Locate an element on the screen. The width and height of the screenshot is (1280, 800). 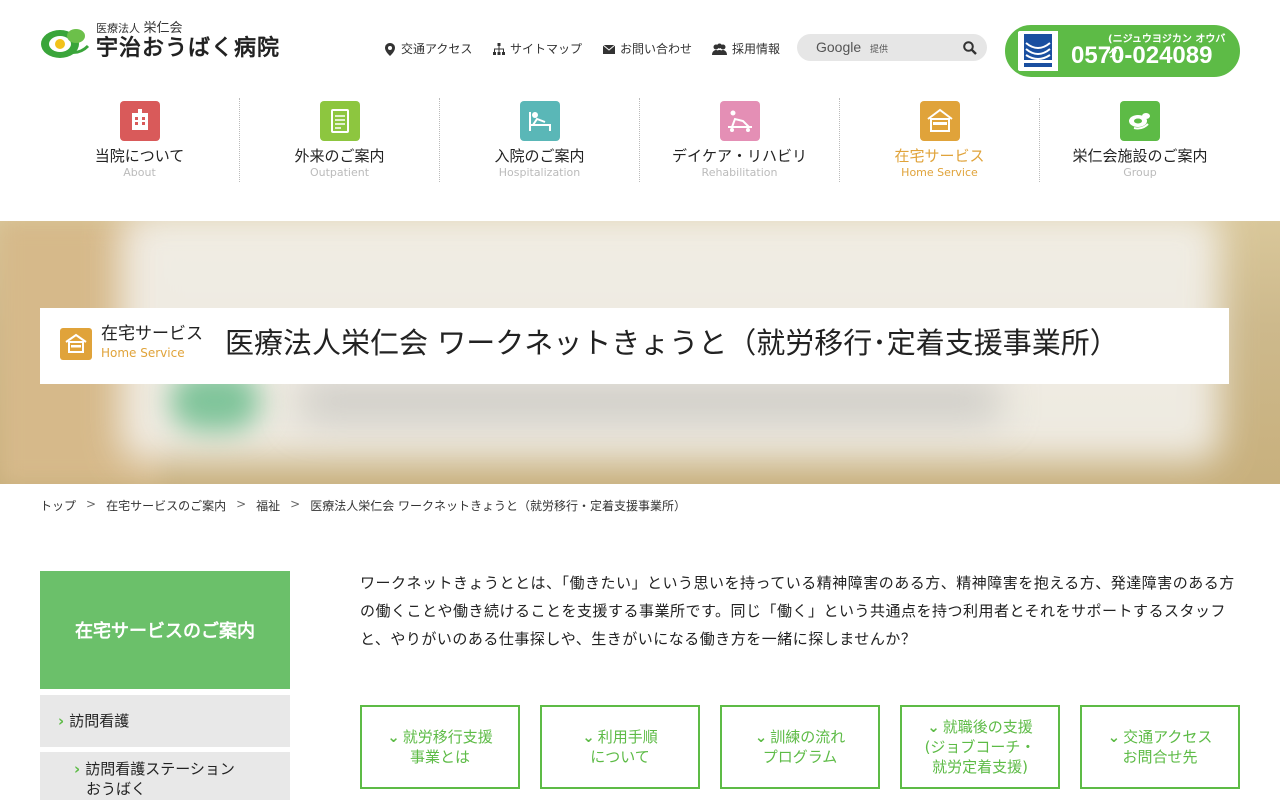
access-link: 交通アクセス is located at coordinates (428, 48).